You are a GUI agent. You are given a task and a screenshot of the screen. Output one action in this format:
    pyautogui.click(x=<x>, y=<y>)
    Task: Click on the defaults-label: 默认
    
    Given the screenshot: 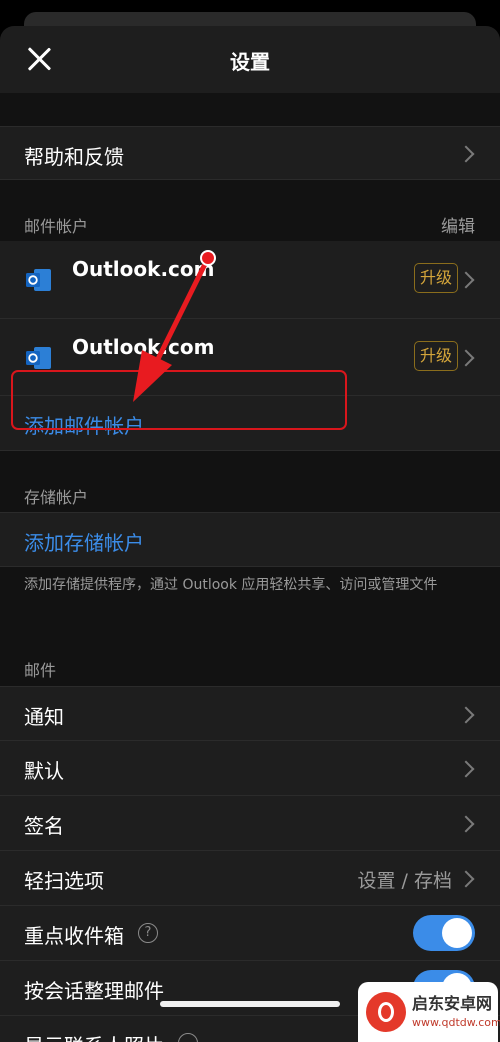 What is the action you would take?
    pyautogui.click(x=44, y=771)
    